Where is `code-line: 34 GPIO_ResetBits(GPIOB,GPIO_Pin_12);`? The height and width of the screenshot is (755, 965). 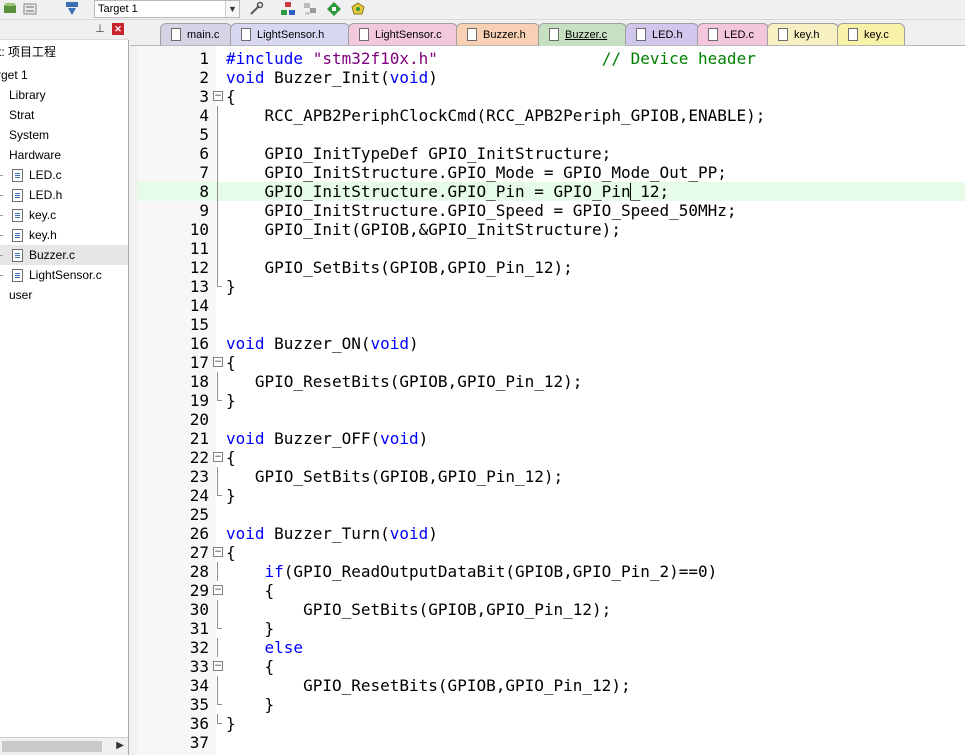 code-line: 34 GPIO_ResetBits(GPIOB,GPIO_Pin_12); is located at coordinates (551, 685).